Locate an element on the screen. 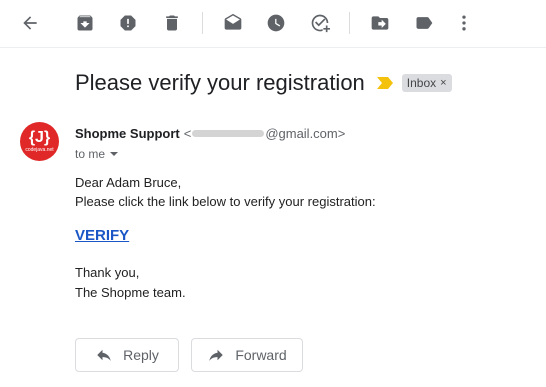 The image size is (546, 387). remove-label-icon: × is located at coordinates (443, 83).